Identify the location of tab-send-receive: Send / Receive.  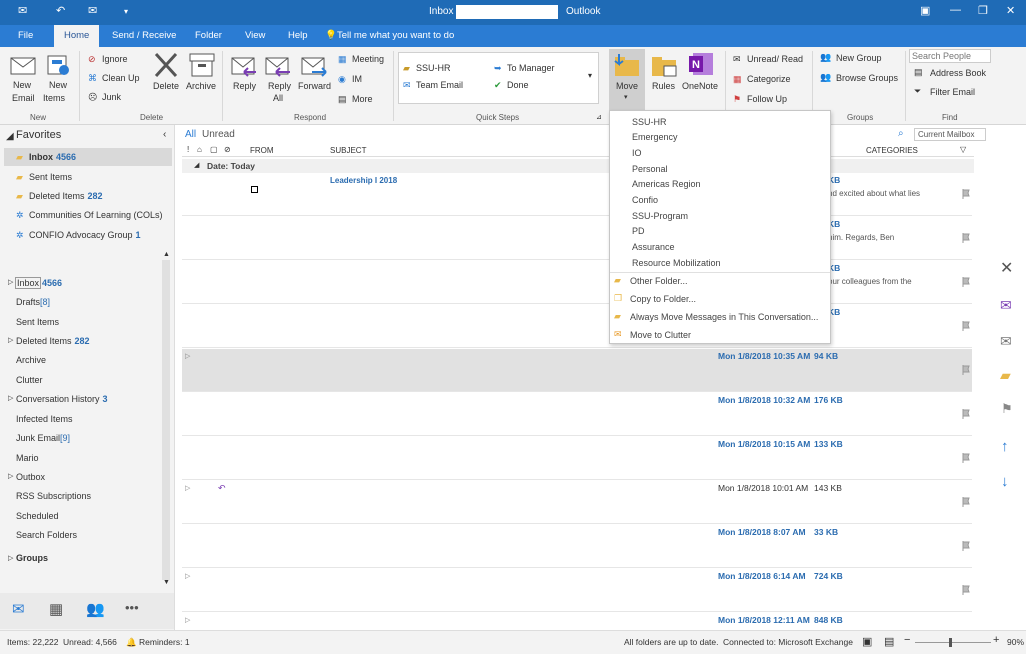
(144, 35).